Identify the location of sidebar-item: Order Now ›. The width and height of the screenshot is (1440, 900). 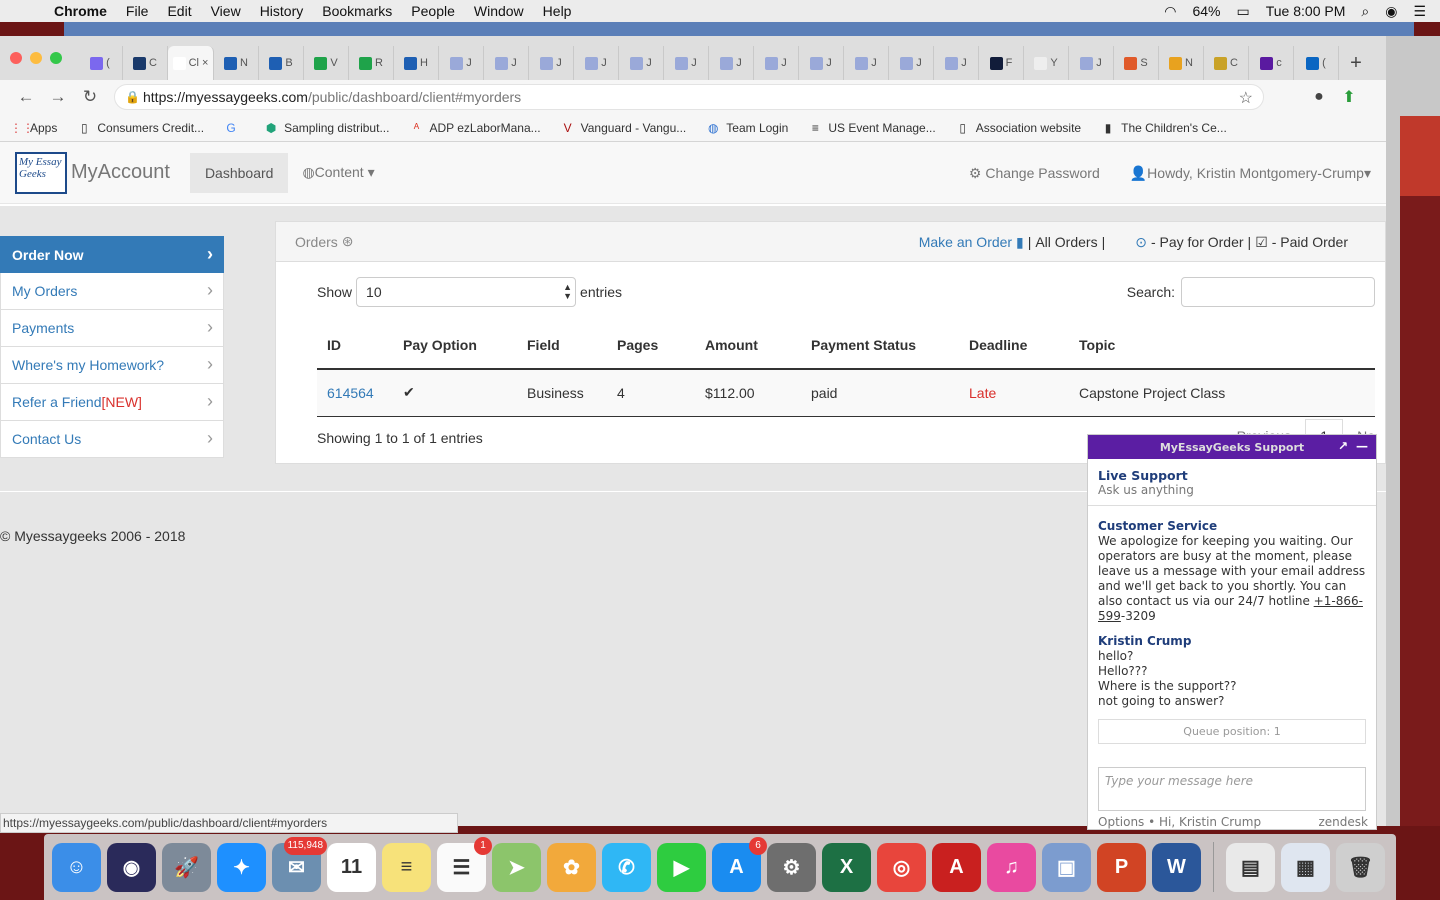
(112, 254).